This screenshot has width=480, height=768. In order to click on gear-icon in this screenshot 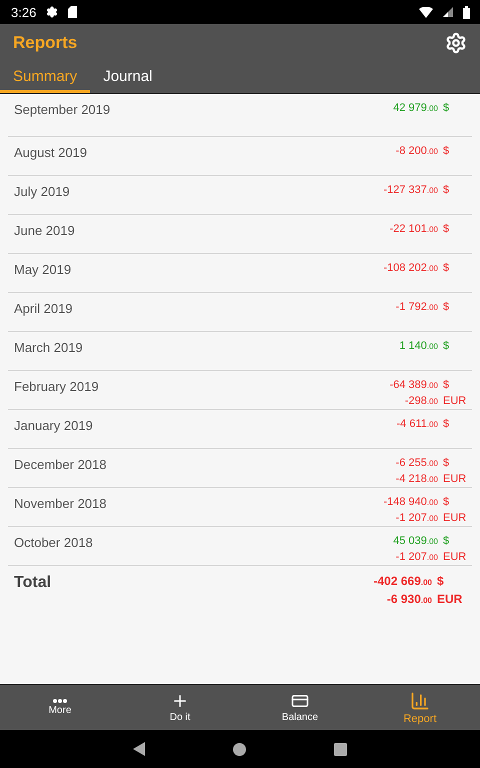, I will do `click(52, 12)`.